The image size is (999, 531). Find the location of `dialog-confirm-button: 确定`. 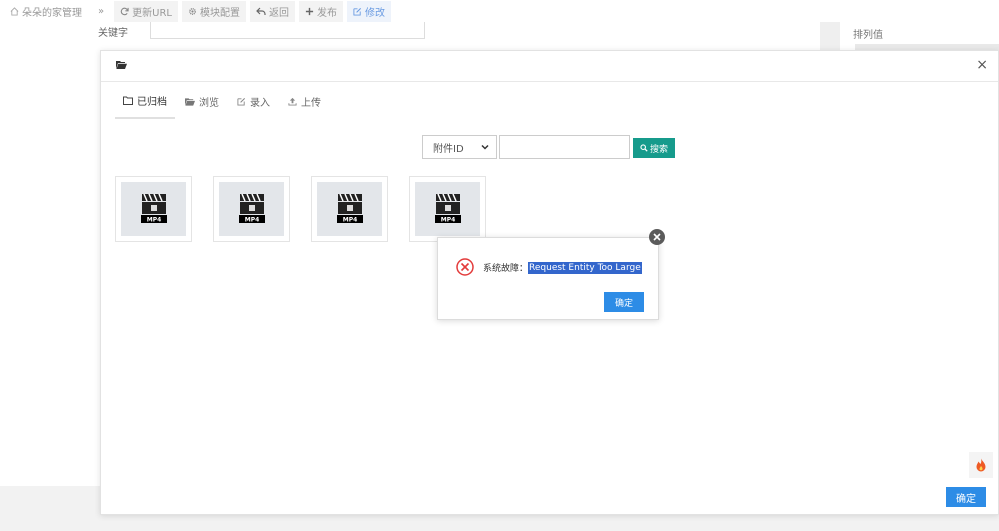

dialog-confirm-button: 确定 is located at coordinates (966, 497).